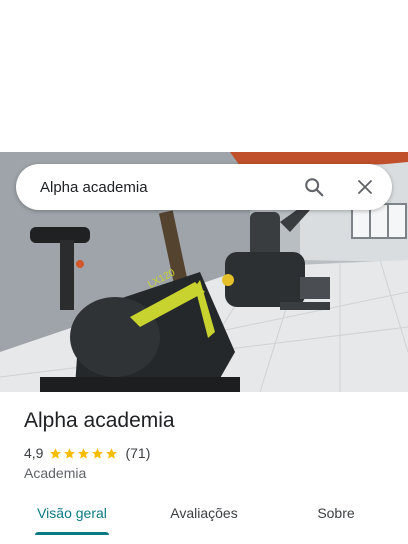 This screenshot has width=408, height=544. I want to click on rating-stars, so click(84, 453).